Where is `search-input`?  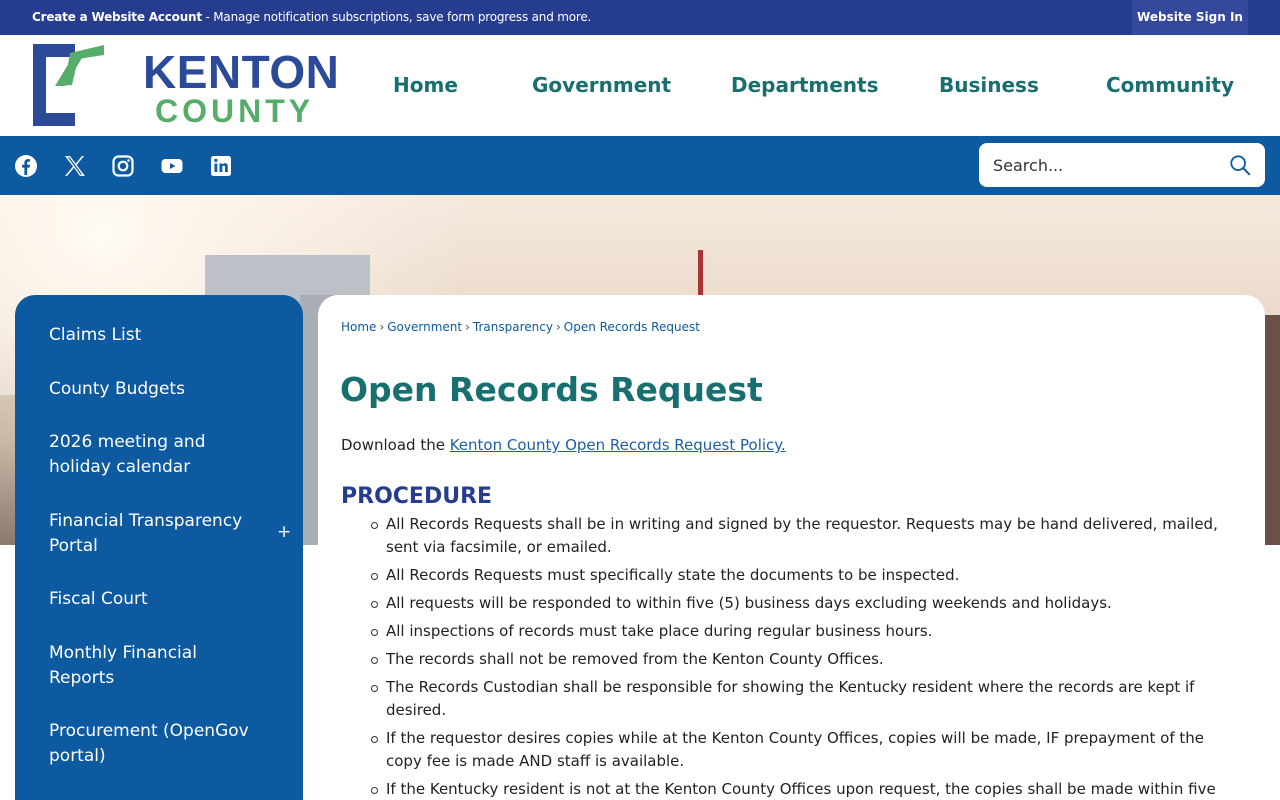 search-input is located at coordinates (1103, 165).